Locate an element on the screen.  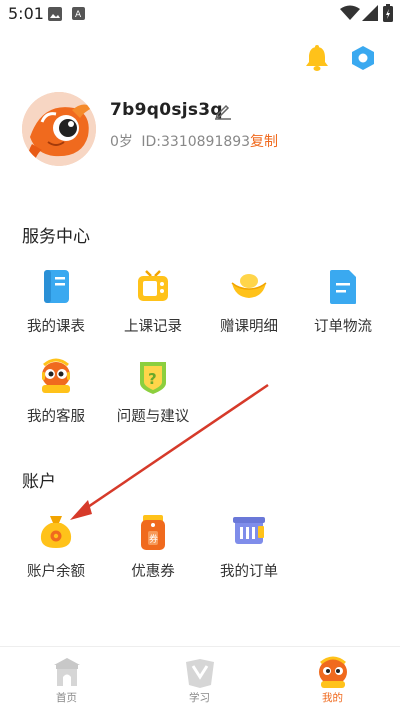
fish-avatar-icon is located at coordinates (59, 129).